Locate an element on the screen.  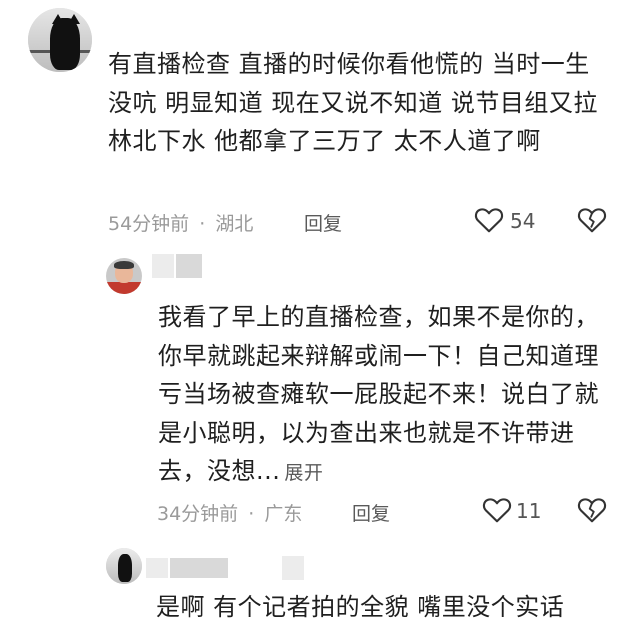
like-count: 11 is located at coordinates (529, 511).